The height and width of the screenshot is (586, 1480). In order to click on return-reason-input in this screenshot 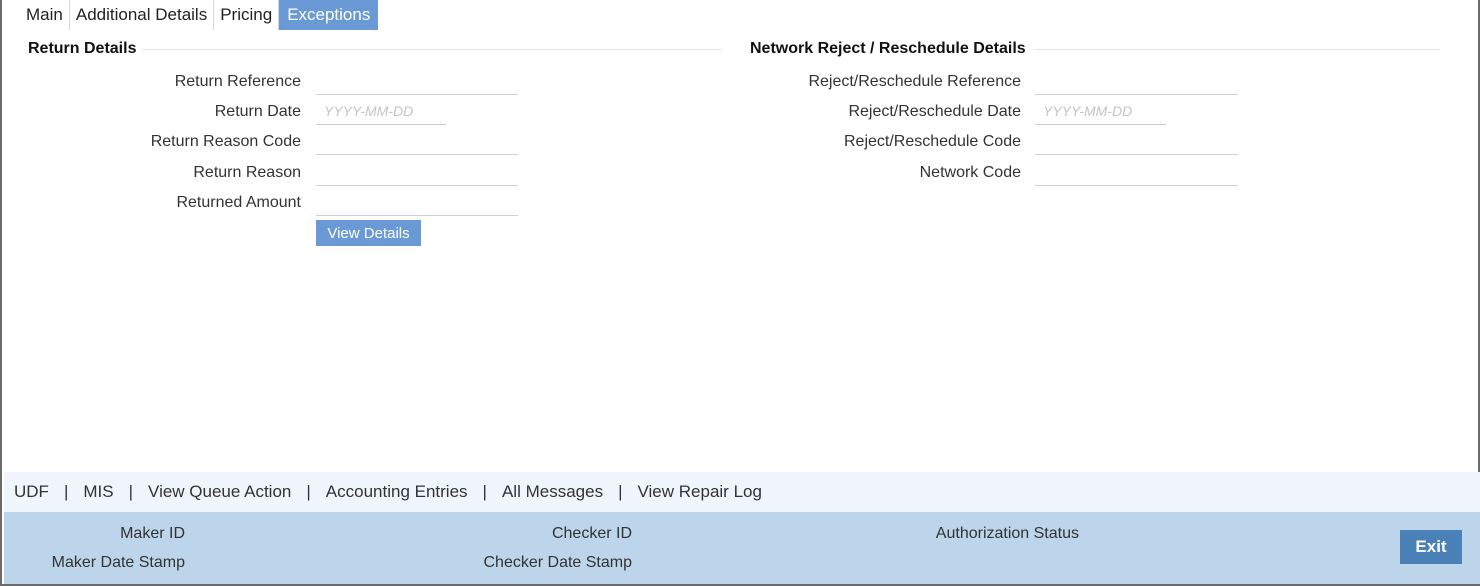, I will do `click(417, 173)`.